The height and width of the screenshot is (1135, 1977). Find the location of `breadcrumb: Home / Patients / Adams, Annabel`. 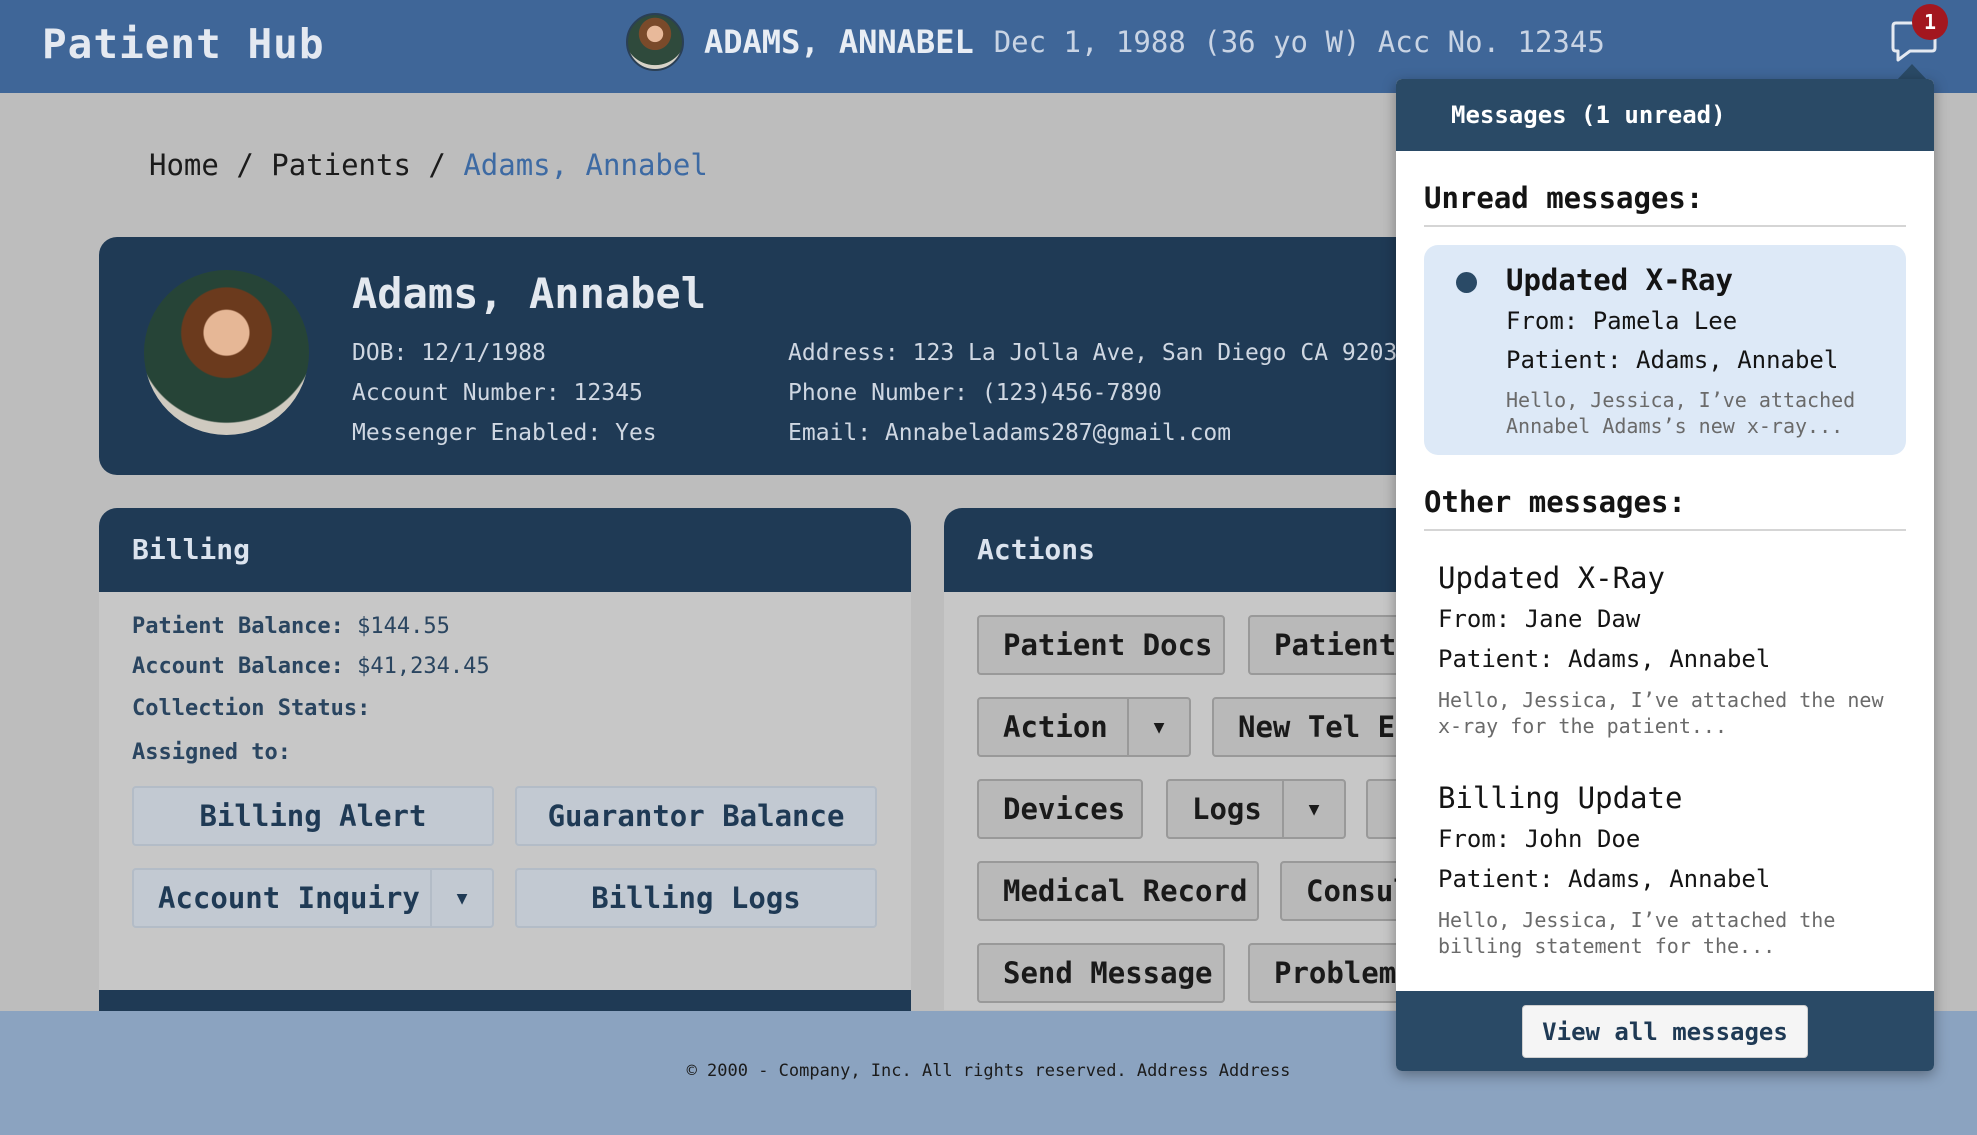

breadcrumb: Home / Patients / Adams, Annabel is located at coordinates (428, 165).